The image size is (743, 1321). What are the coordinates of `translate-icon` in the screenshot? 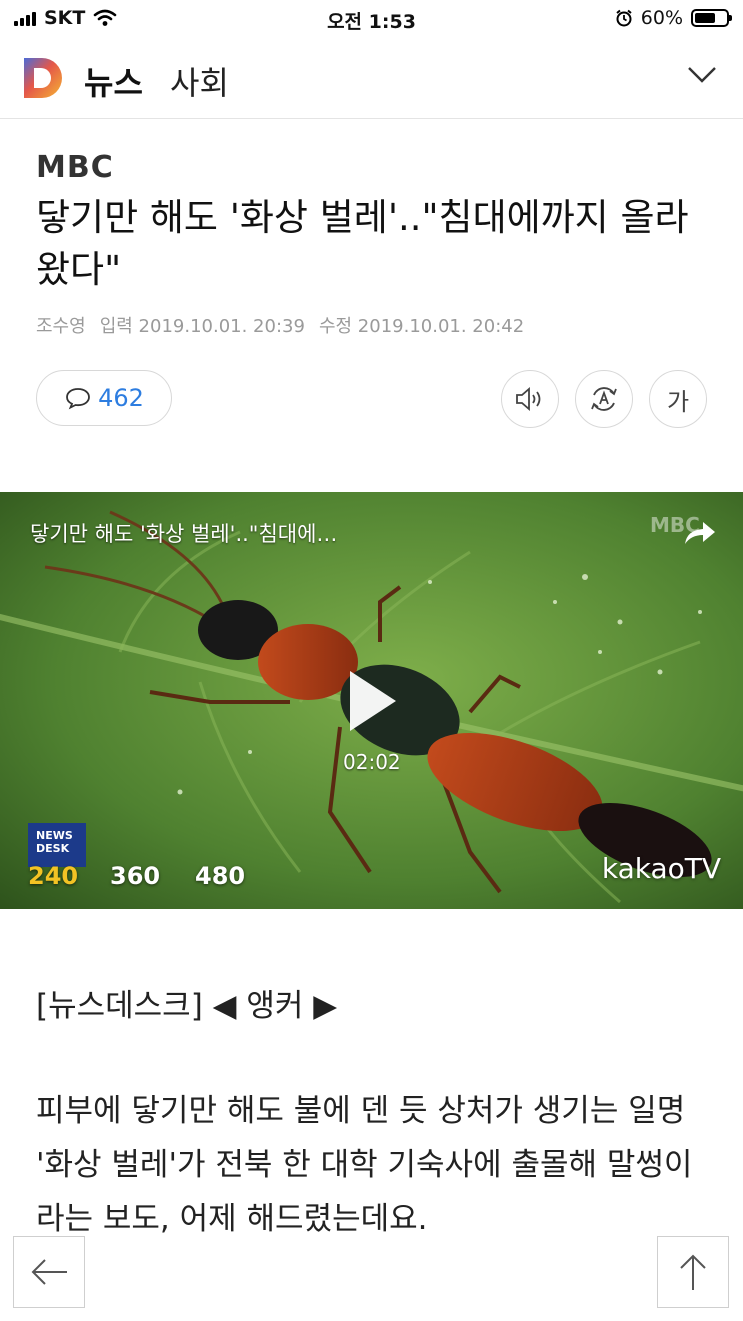 It's located at (604, 399).